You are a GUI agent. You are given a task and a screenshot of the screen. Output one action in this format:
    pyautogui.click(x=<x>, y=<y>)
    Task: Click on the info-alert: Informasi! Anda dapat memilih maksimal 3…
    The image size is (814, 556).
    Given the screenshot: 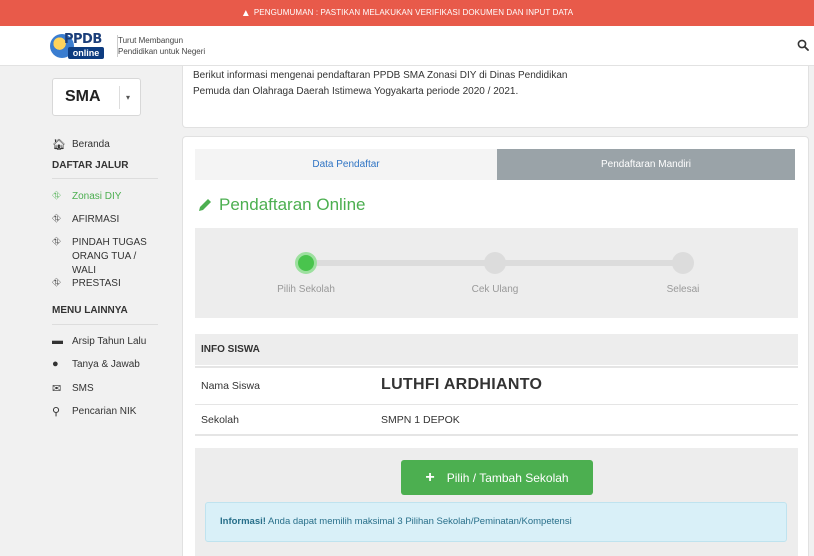 What is the action you would take?
    pyautogui.click(x=496, y=522)
    